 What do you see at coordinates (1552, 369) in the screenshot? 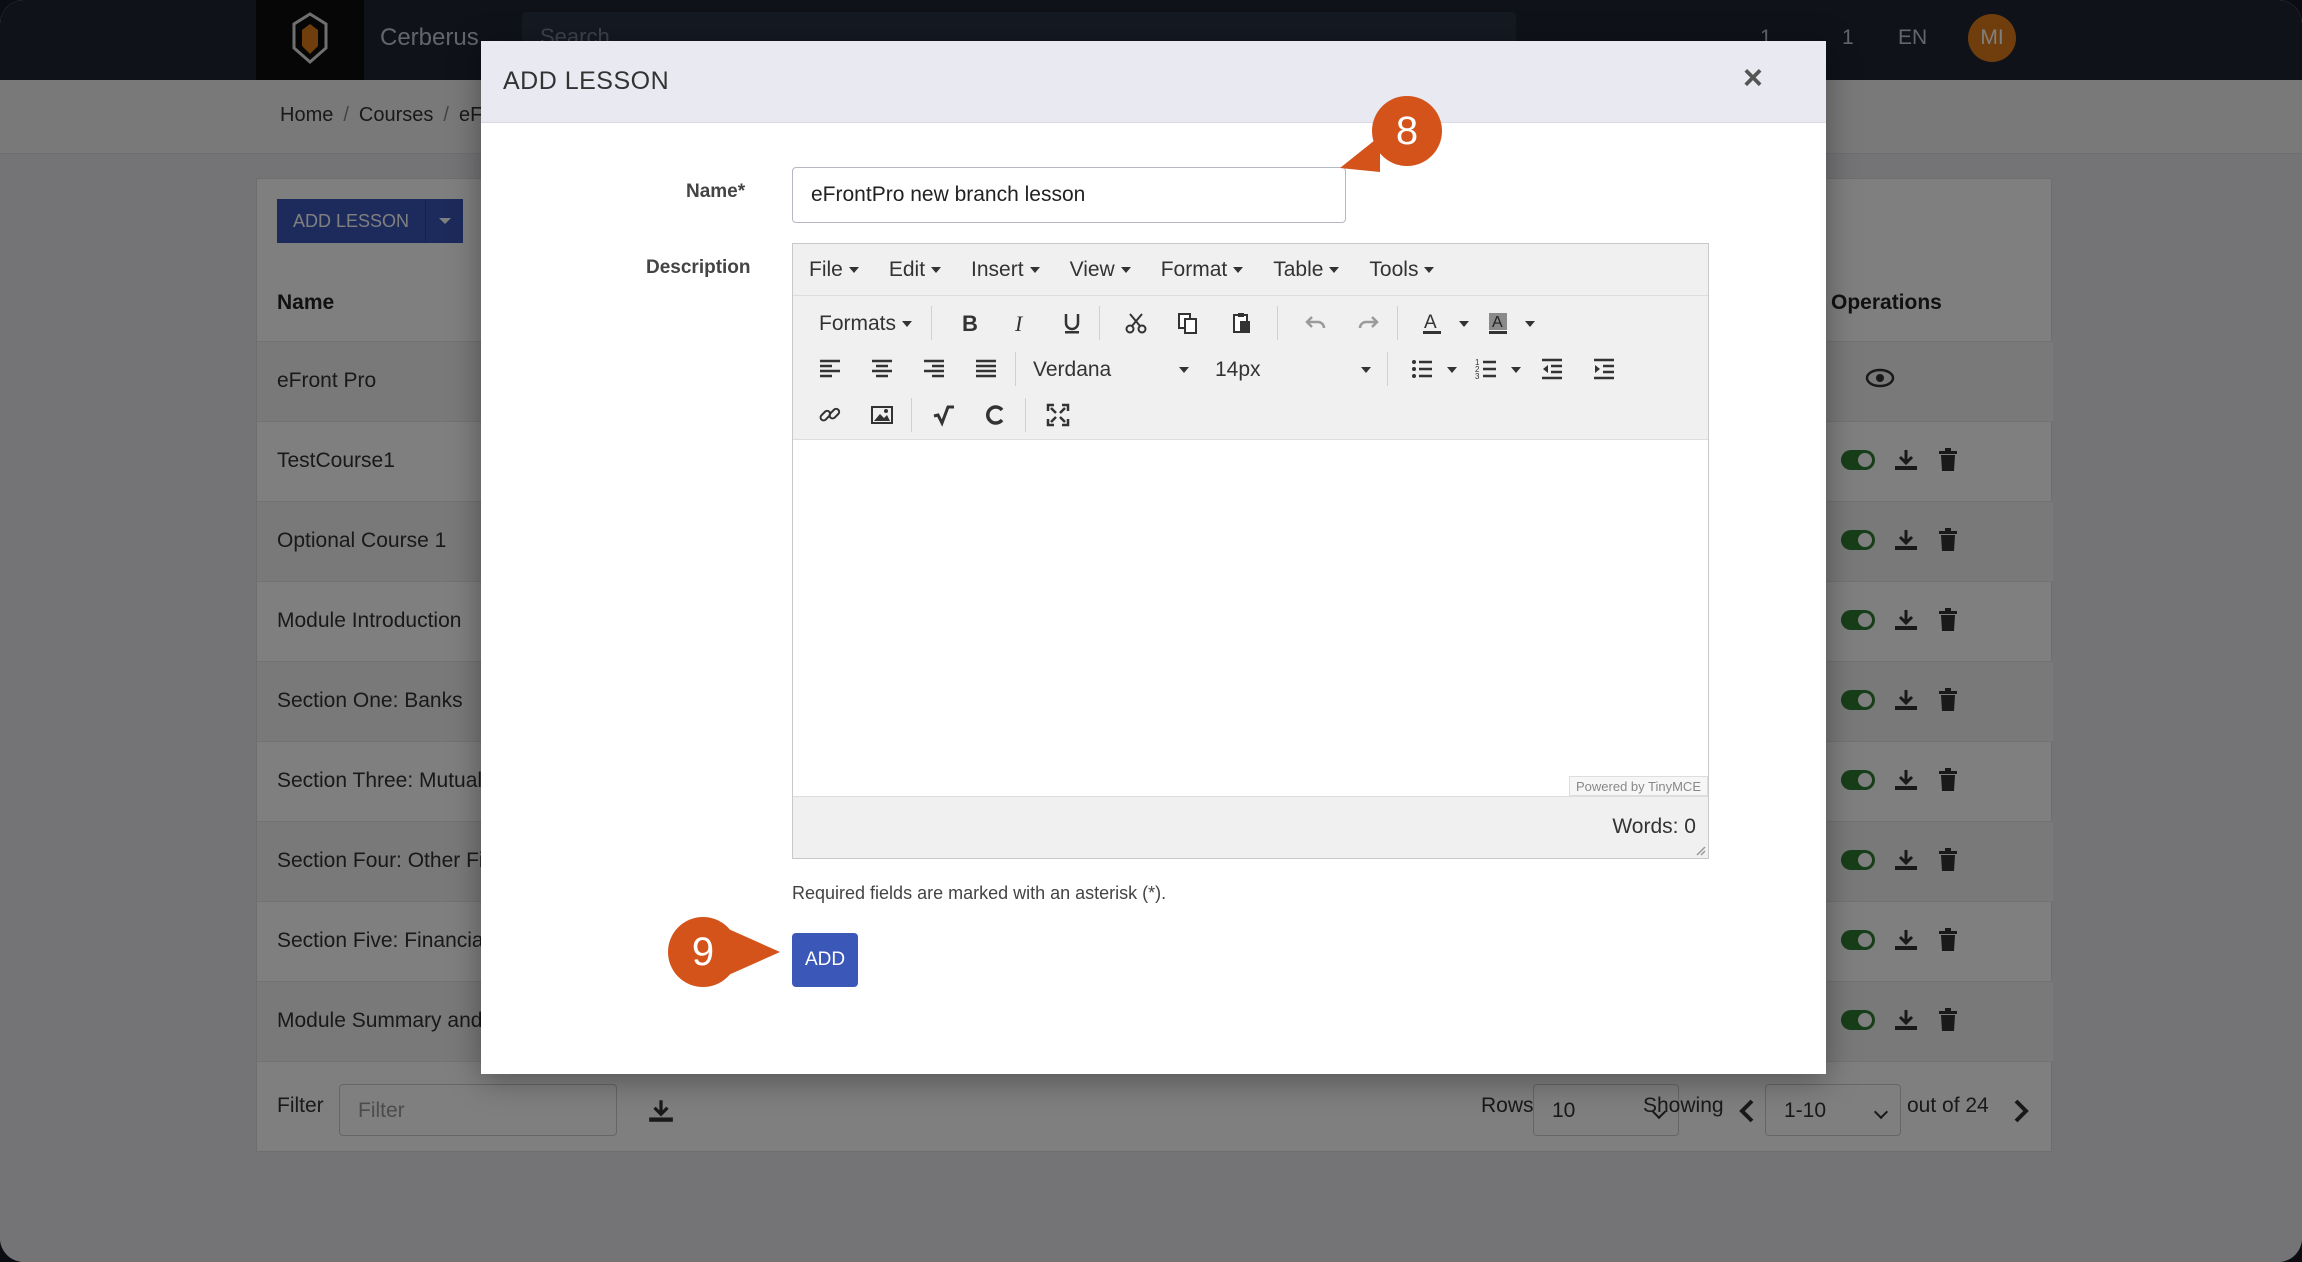
I see `outdent-button` at bounding box center [1552, 369].